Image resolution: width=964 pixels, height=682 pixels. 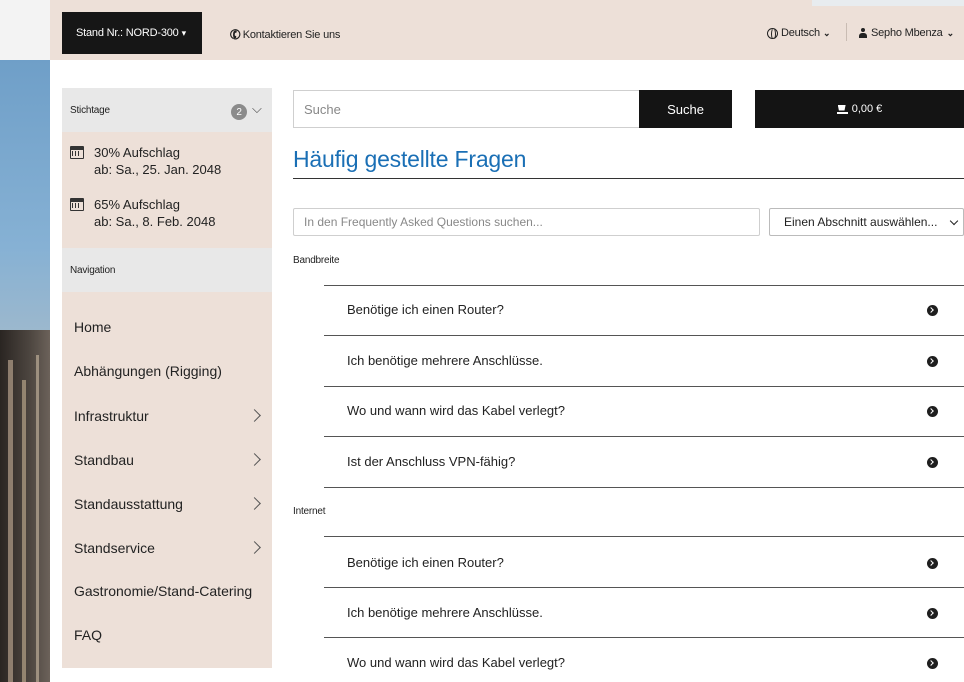 What do you see at coordinates (158, 169) in the screenshot?
I see `deadline-date: ab: Sa., 25. Jan. 2048` at bounding box center [158, 169].